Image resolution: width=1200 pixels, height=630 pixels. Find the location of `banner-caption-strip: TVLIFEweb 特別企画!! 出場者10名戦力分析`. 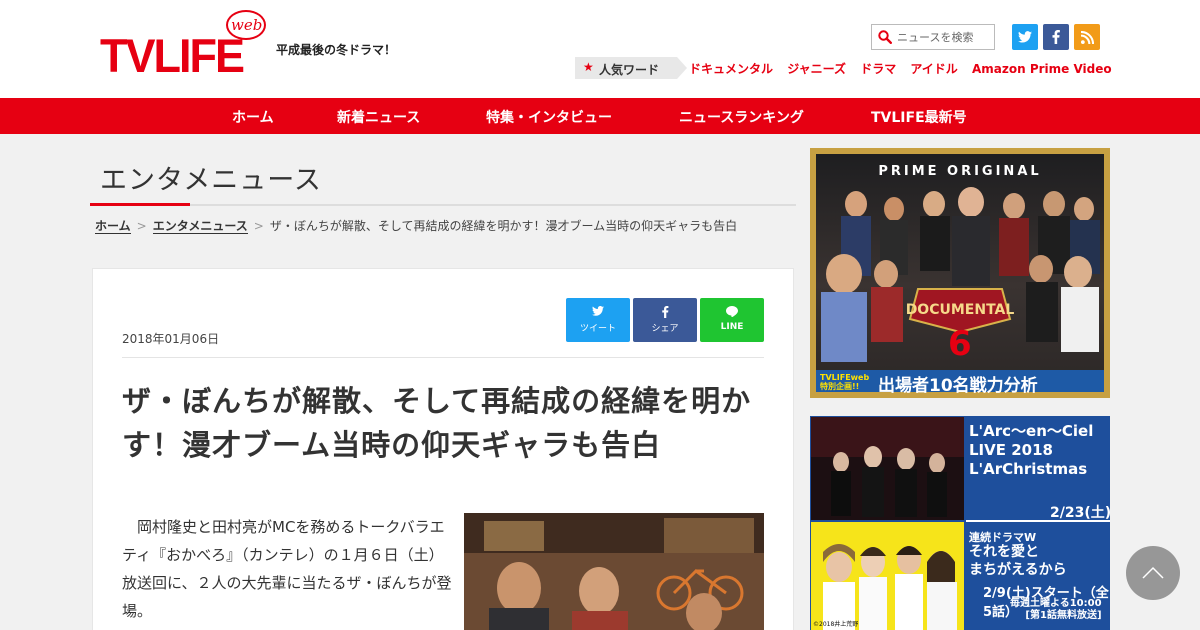

banner-caption-strip: TVLIFEweb 特別企画!! 出場者10名戦力分析 is located at coordinates (960, 383).